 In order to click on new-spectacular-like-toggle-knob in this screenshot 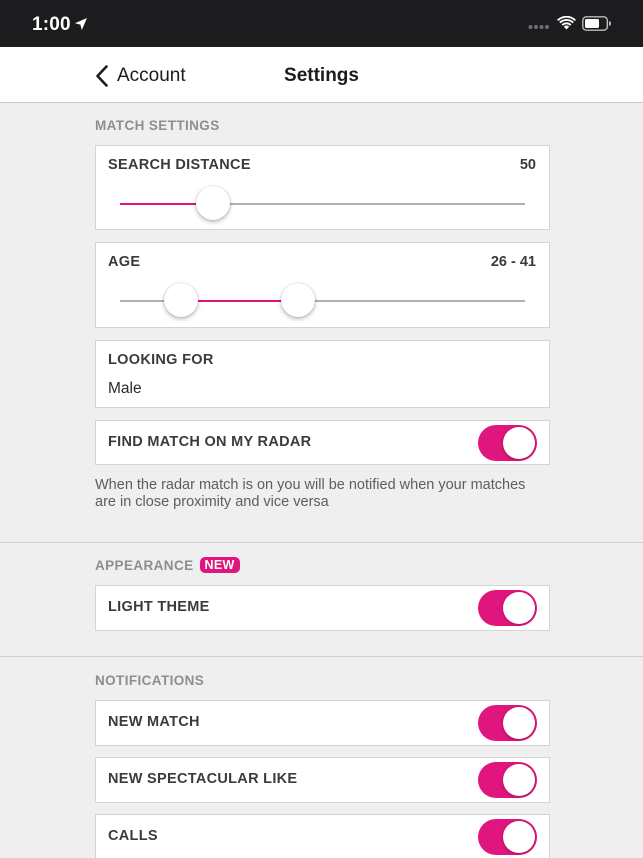, I will do `click(519, 780)`.